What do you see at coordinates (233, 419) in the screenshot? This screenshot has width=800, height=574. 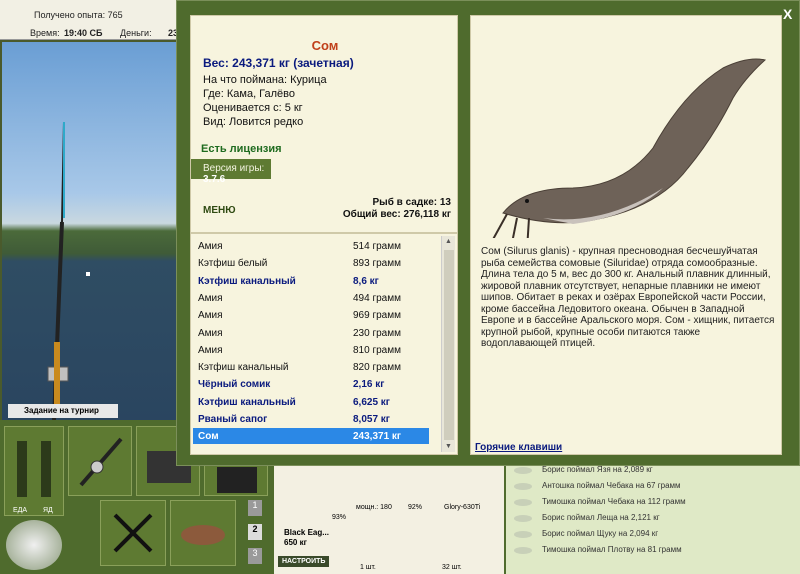 I see `catch-fish-name: Рваный сапог` at bounding box center [233, 419].